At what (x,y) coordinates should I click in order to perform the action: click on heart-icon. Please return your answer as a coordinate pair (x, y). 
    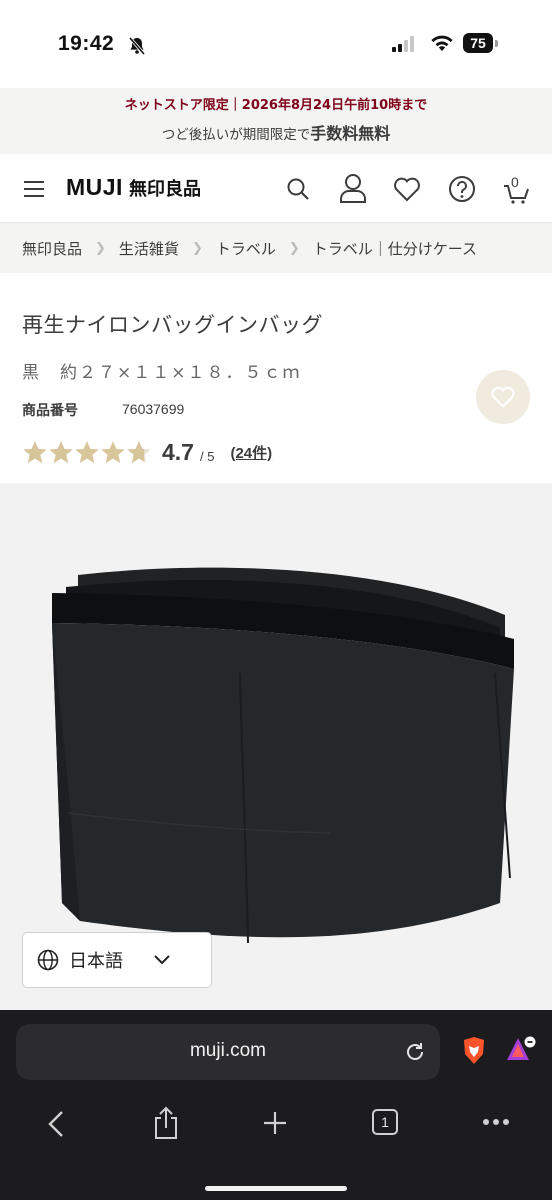
    Looking at the image, I should click on (503, 397).